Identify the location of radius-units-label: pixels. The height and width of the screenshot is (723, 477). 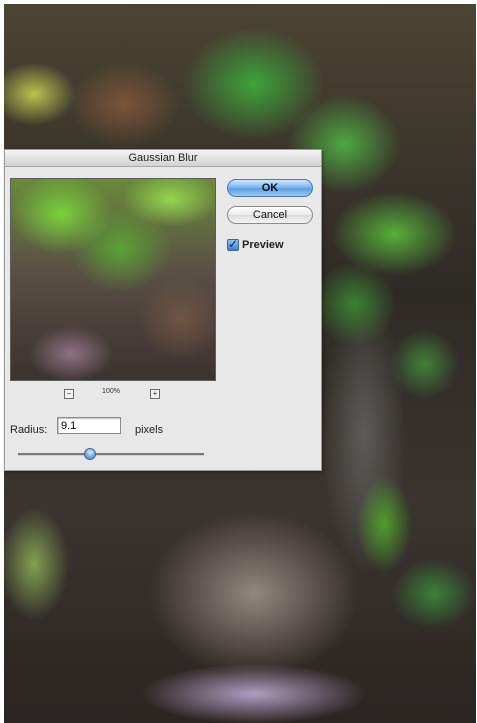
(149, 430).